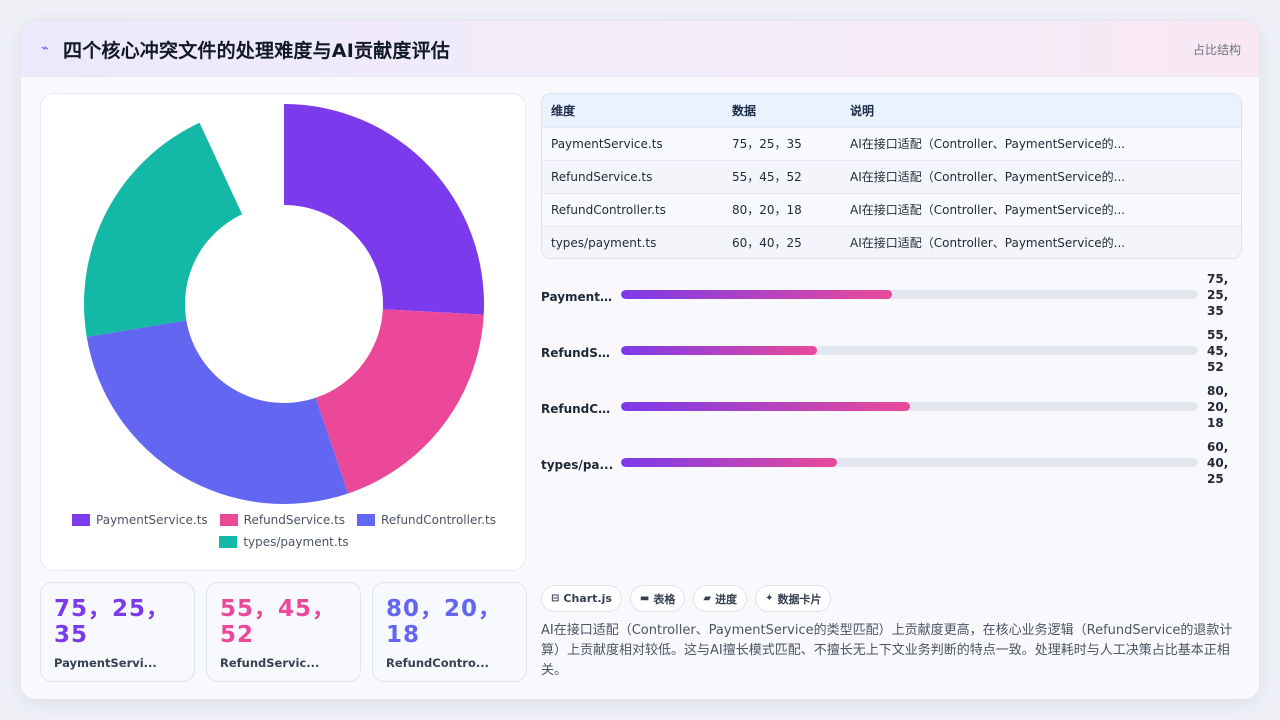  I want to click on bar-row: PaymentS... 75, 25, 35, so click(891, 299).